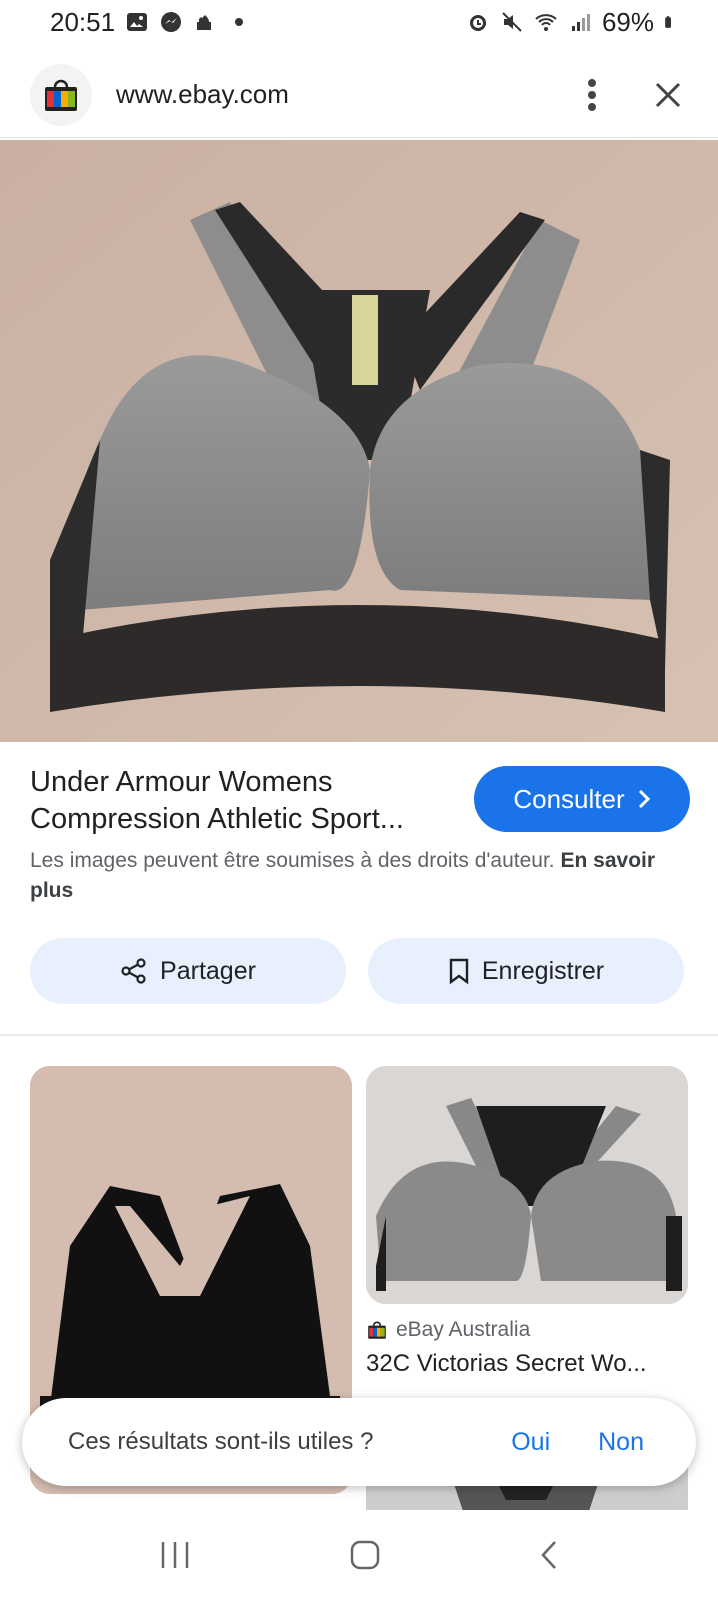 This screenshot has width=718, height=1600. Describe the element at coordinates (463, 1329) in the screenshot. I see `related-source-name: eBay Australia` at that location.